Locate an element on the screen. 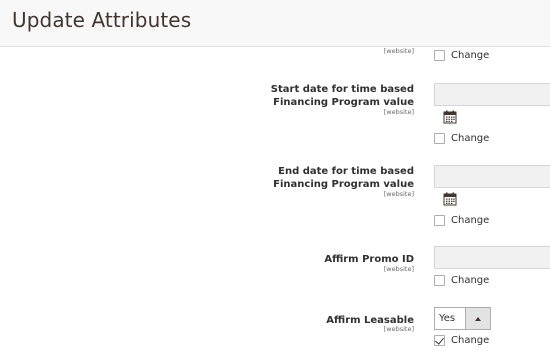  page-header: Update Attributes is located at coordinates (275, 23).